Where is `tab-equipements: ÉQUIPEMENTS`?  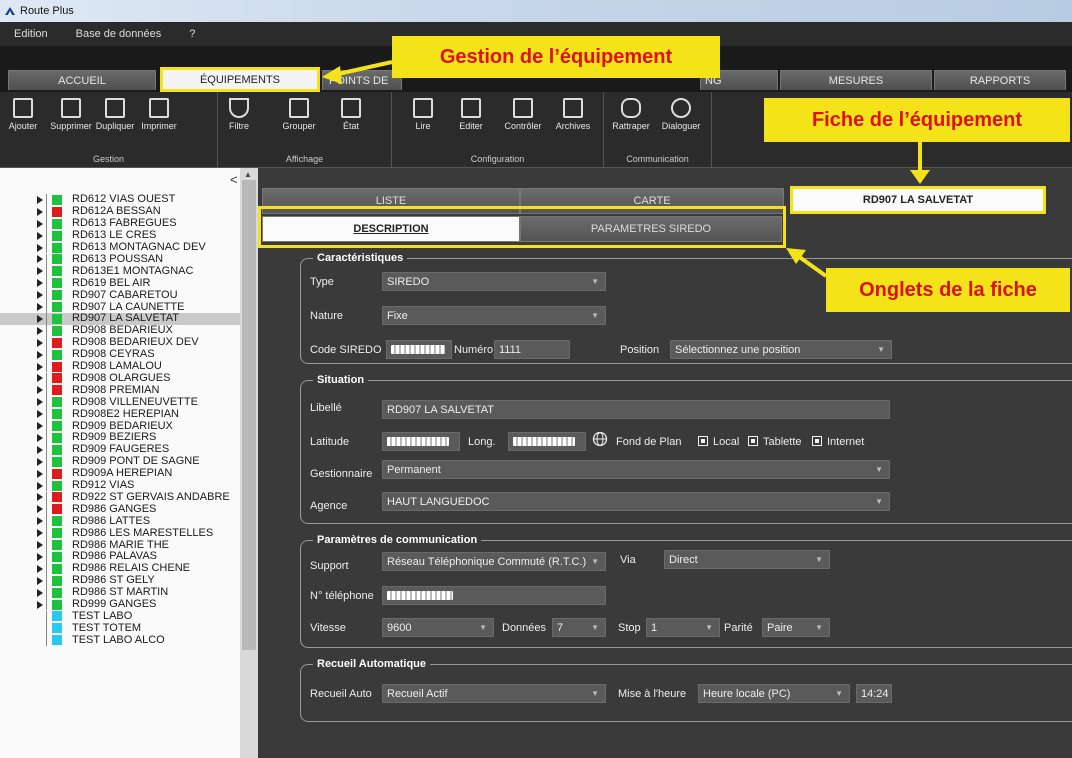 tab-equipements: ÉQUIPEMENTS is located at coordinates (240, 79).